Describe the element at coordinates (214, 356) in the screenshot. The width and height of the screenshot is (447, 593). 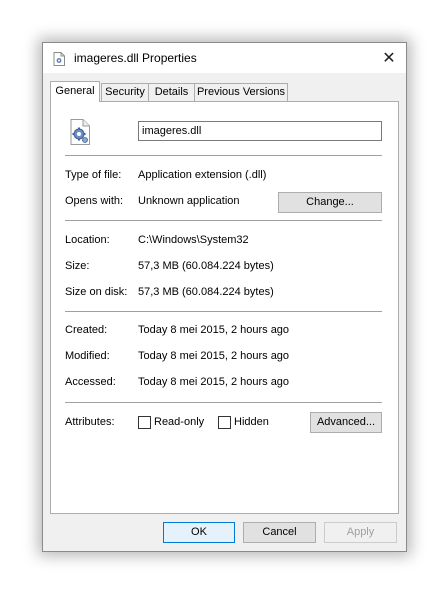
I see `modified-value: Today 8 mei 2015, 2 hours ago` at that location.